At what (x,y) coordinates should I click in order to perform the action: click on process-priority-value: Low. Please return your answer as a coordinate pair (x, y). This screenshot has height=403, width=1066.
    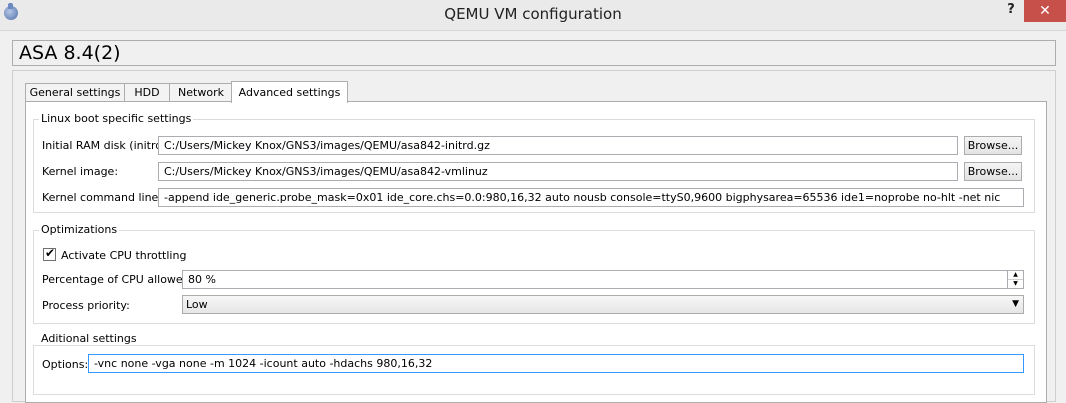
    Looking at the image, I should click on (197, 304).